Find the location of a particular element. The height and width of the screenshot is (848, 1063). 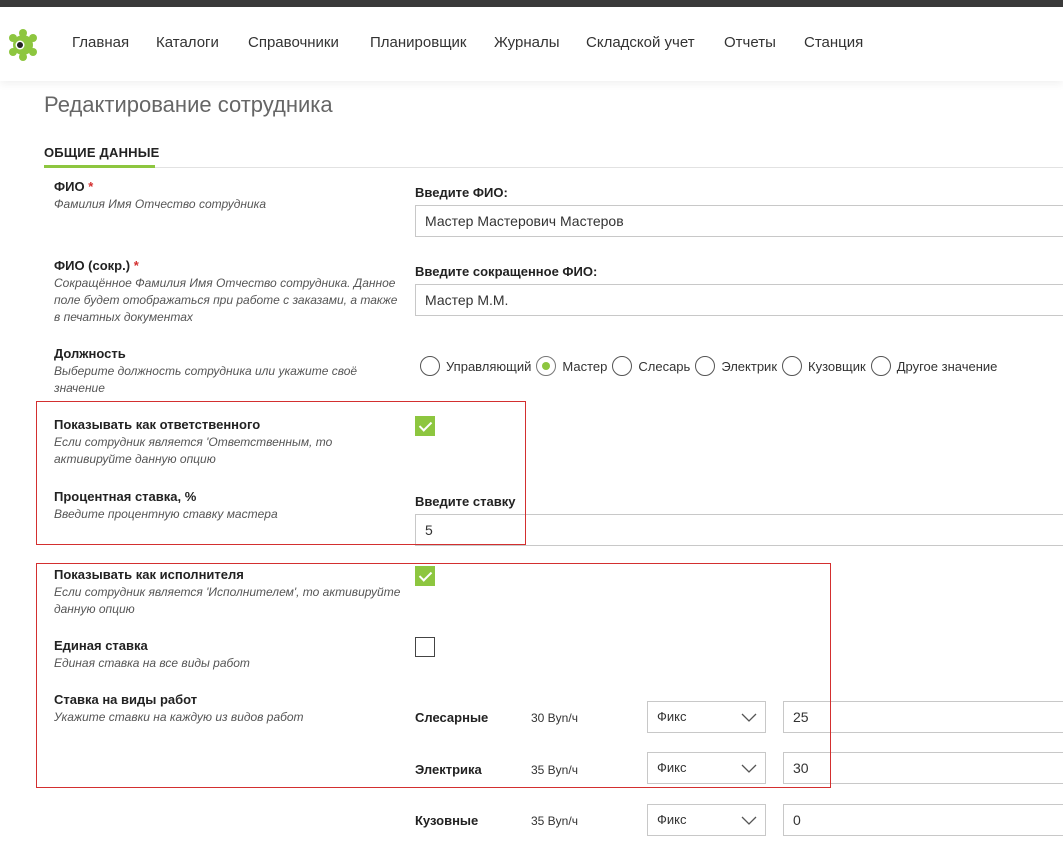

radio-option-manager: Управляющий is located at coordinates (475, 366).